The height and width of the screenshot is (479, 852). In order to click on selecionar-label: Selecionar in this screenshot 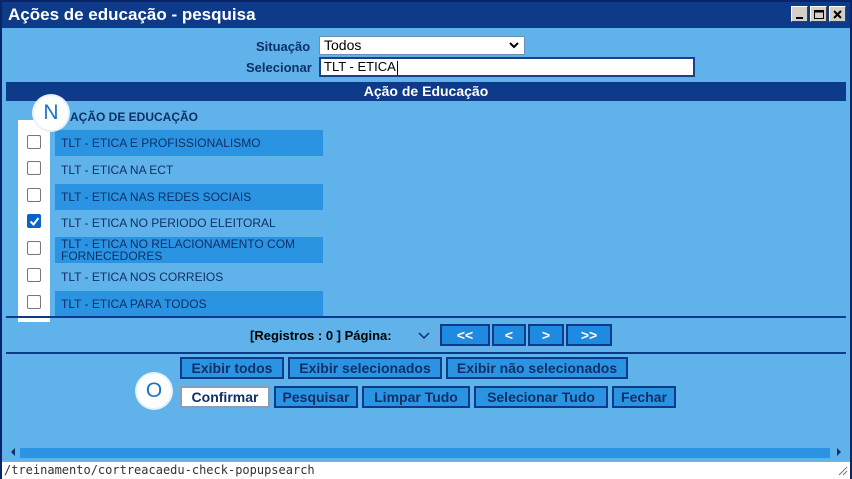, I will do `click(279, 67)`.